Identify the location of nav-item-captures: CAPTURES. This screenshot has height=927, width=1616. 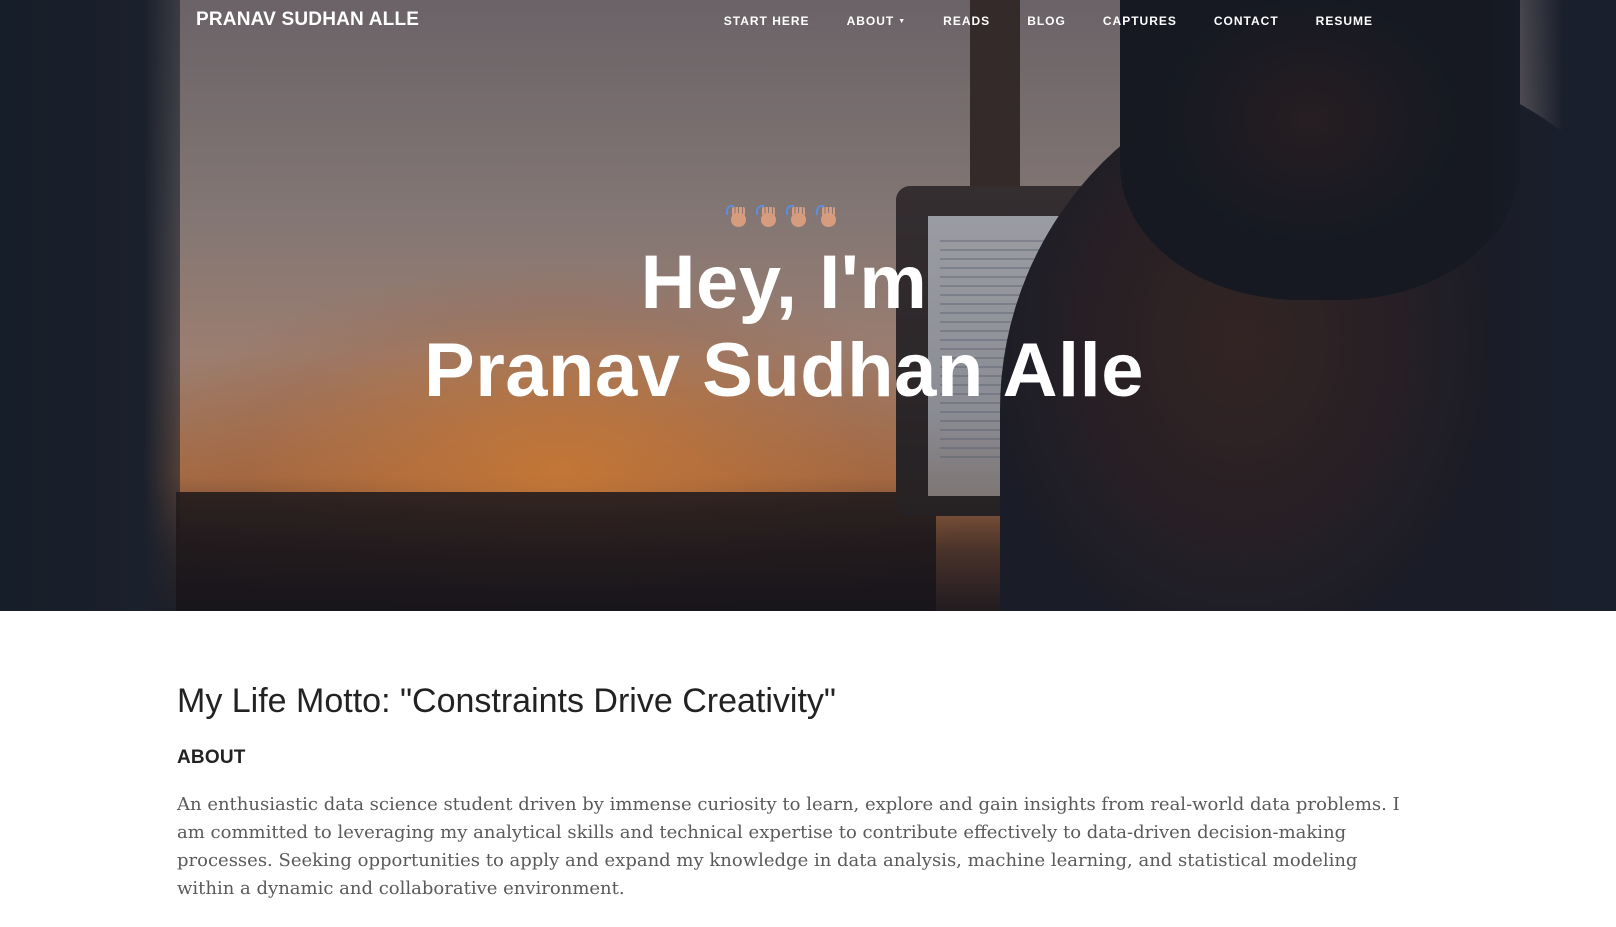
(1140, 21).